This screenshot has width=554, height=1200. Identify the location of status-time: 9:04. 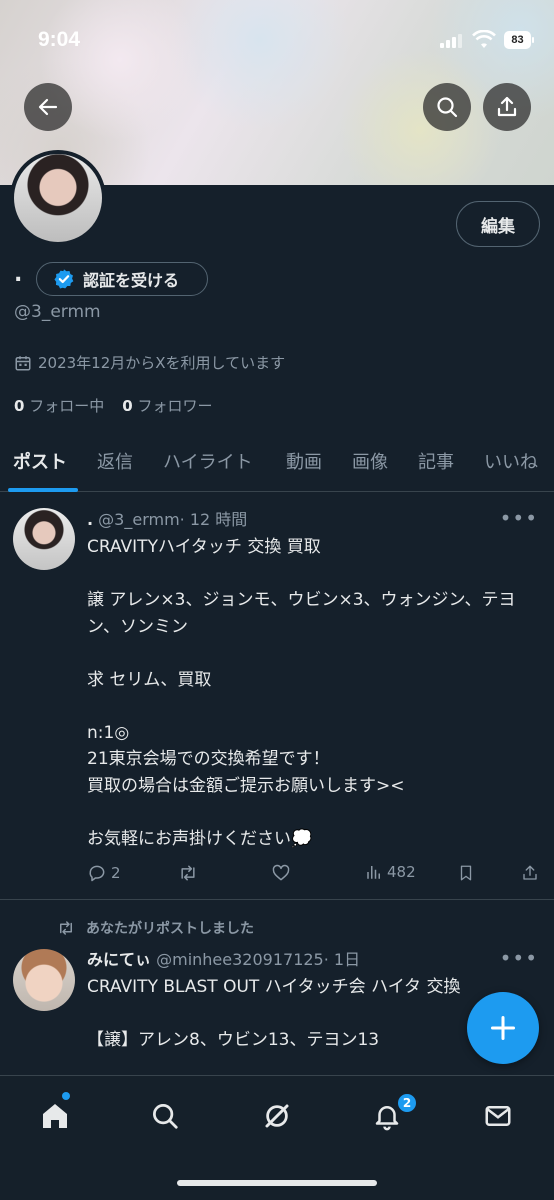
(59, 39).